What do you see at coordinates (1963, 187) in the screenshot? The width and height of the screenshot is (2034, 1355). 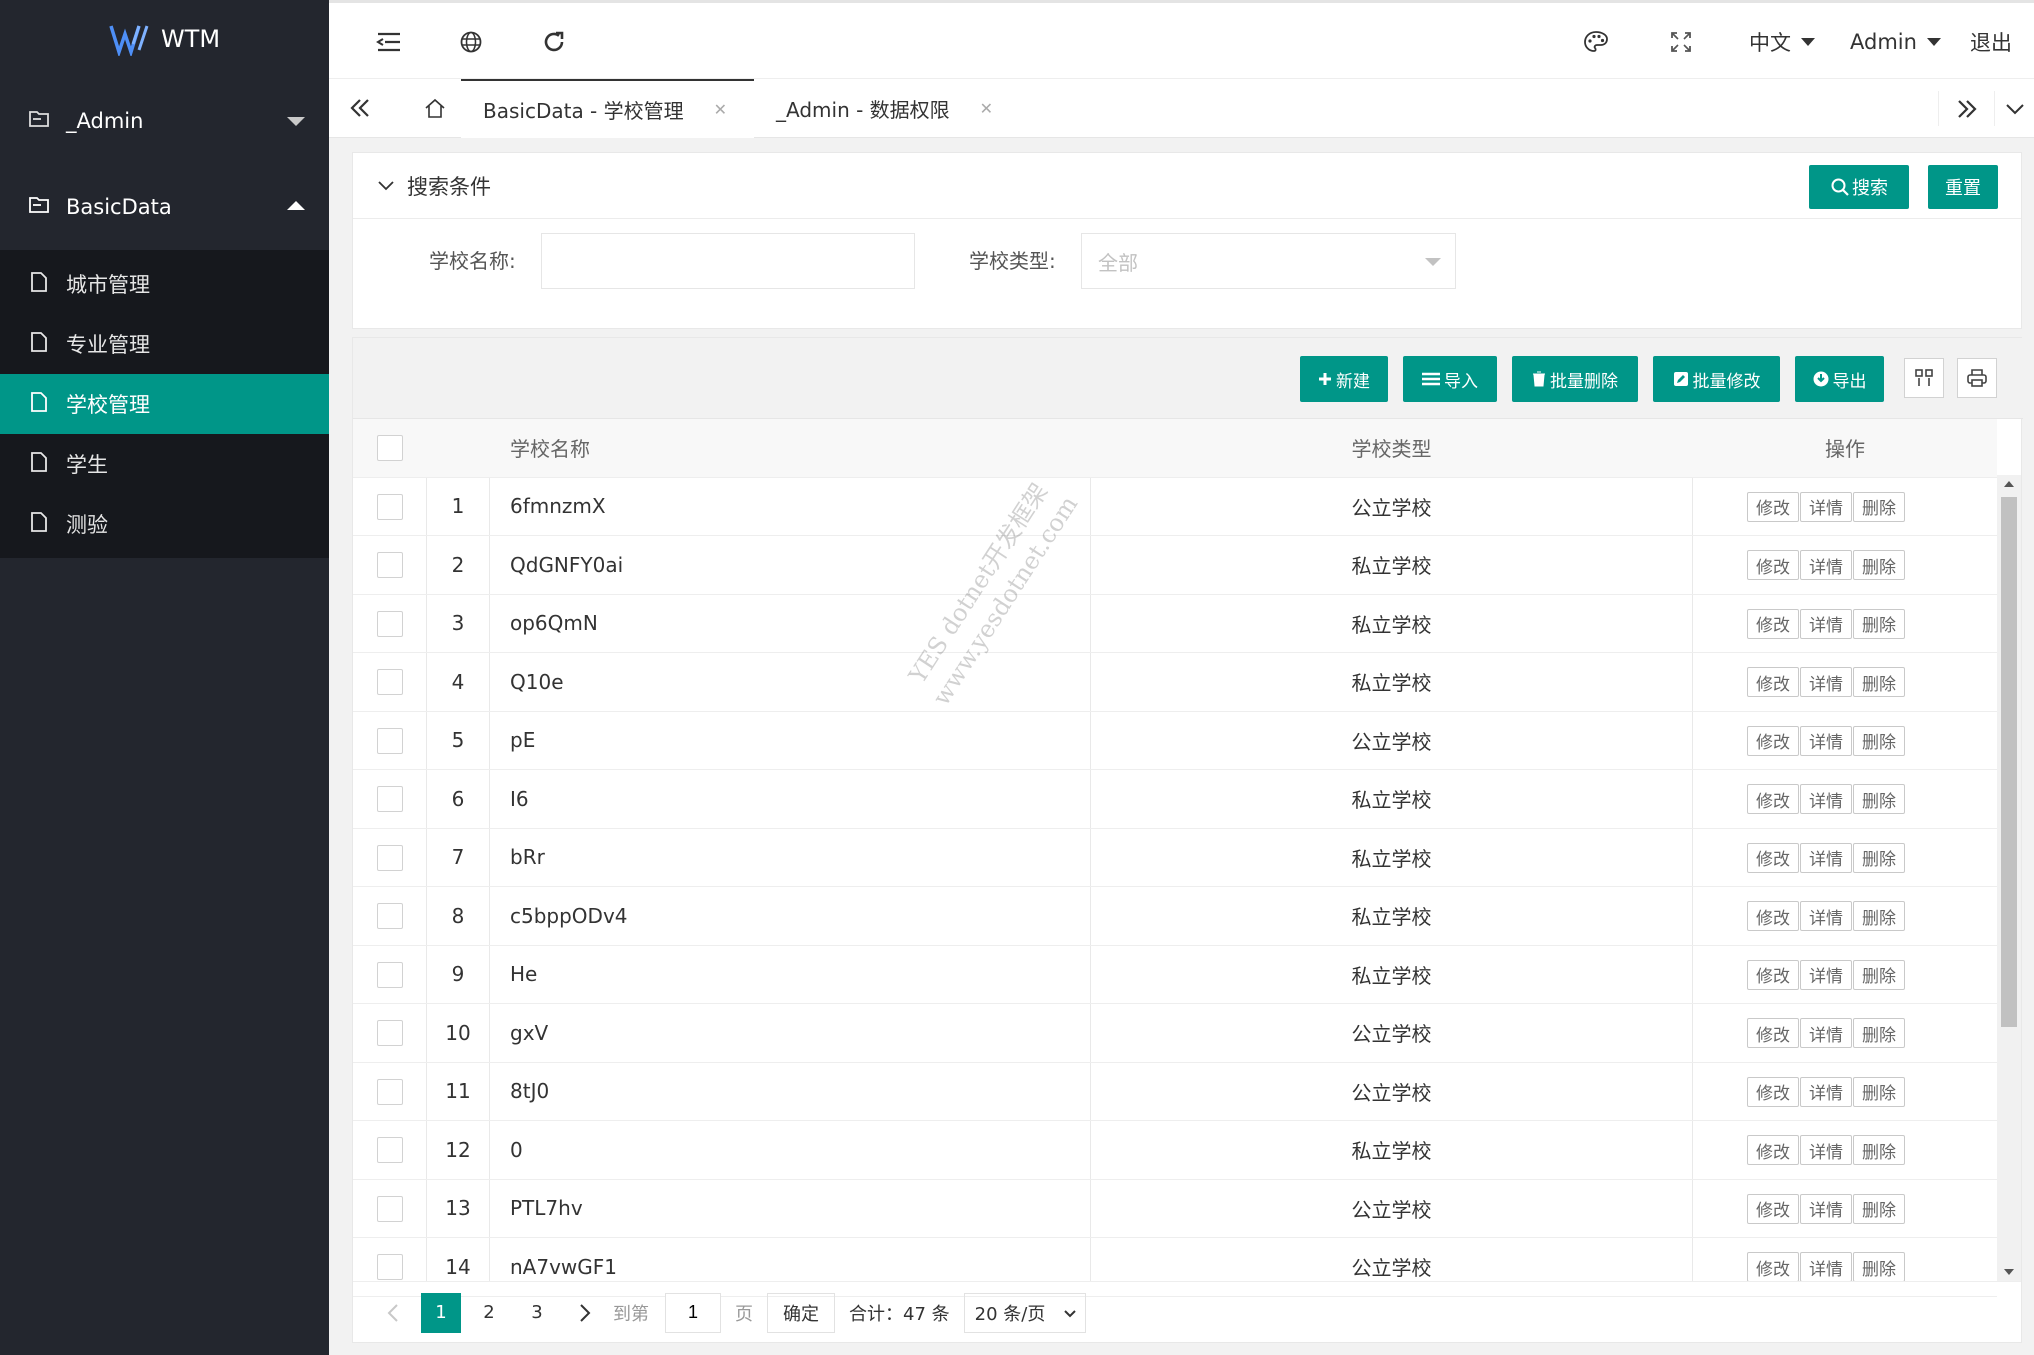 I see `reset-button: 重置` at bounding box center [1963, 187].